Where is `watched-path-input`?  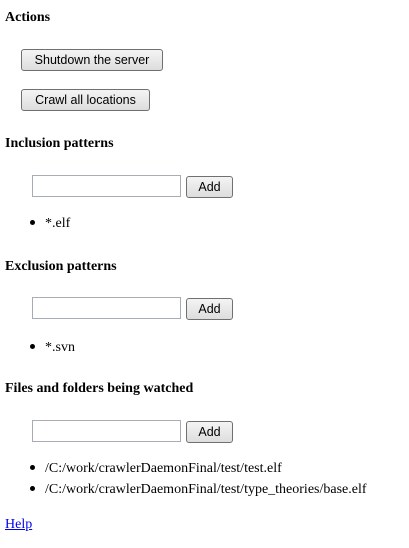 watched-path-input is located at coordinates (106, 431).